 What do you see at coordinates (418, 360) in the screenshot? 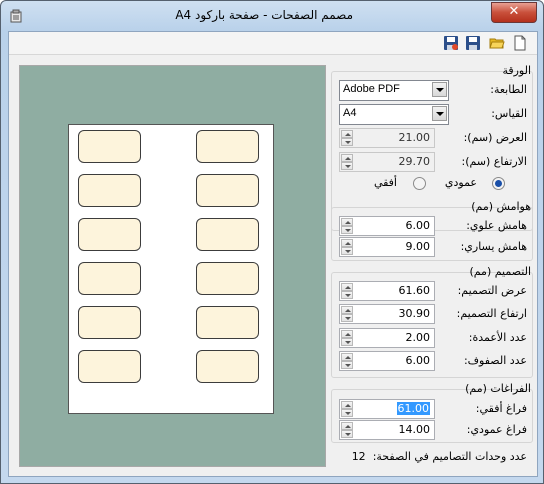
I see `rows-value: 6.00` at bounding box center [418, 360].